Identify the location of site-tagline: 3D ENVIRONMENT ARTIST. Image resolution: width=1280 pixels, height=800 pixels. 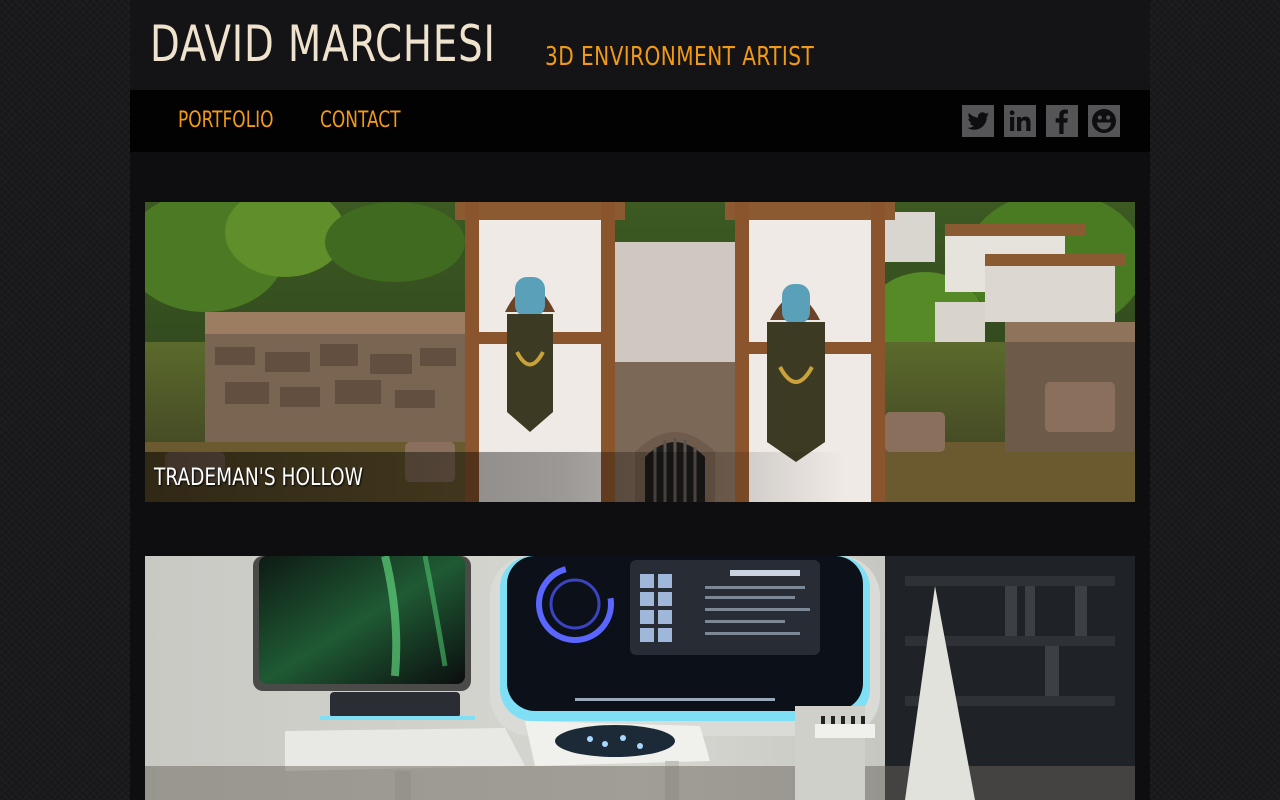
(680, 57).